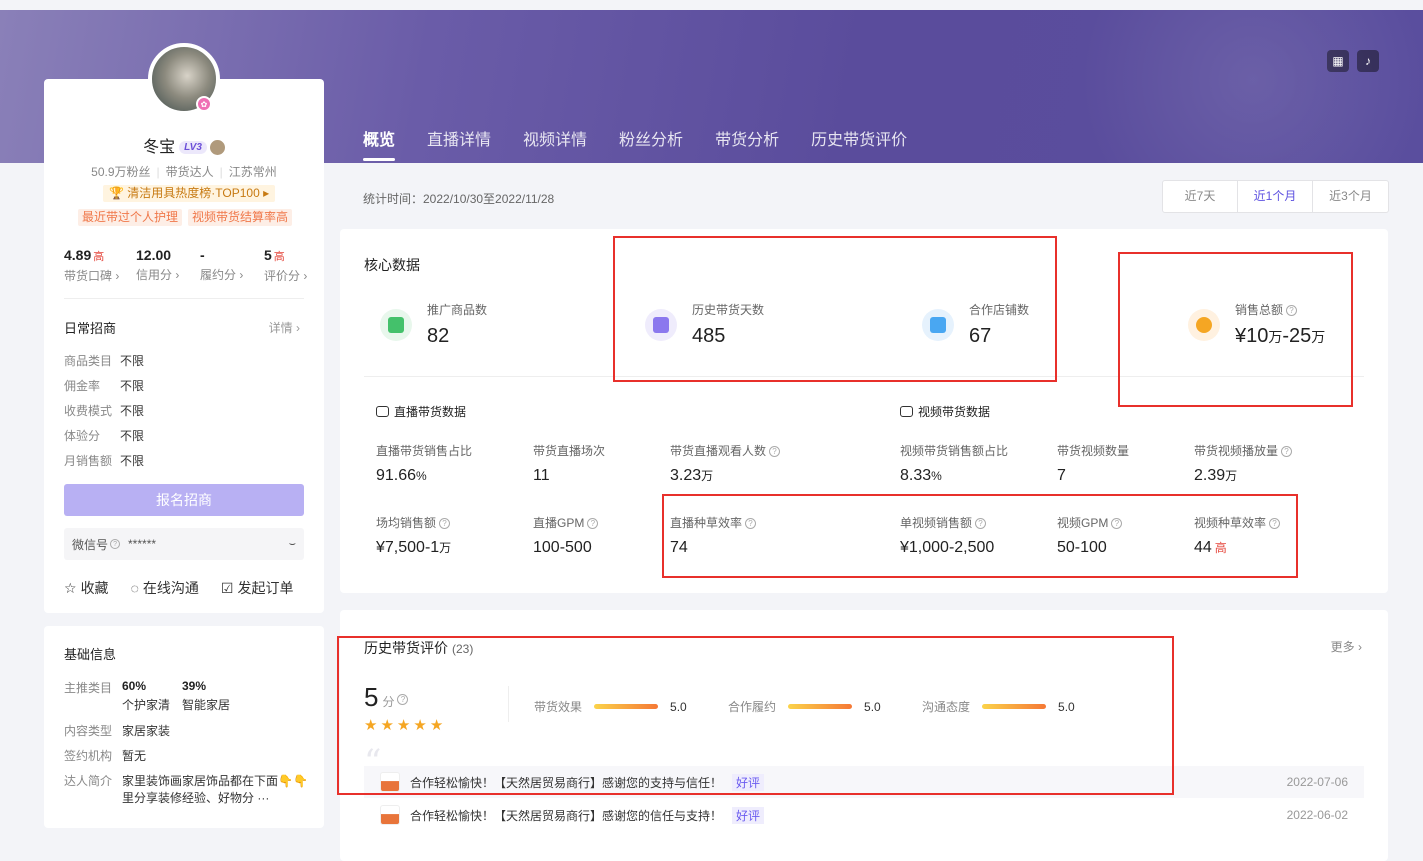 The width and height of the screenshot is (1423, 861). Describe the element at coordinates (189, 172) in the screenshot. I see `role: 带货达人` at that location.